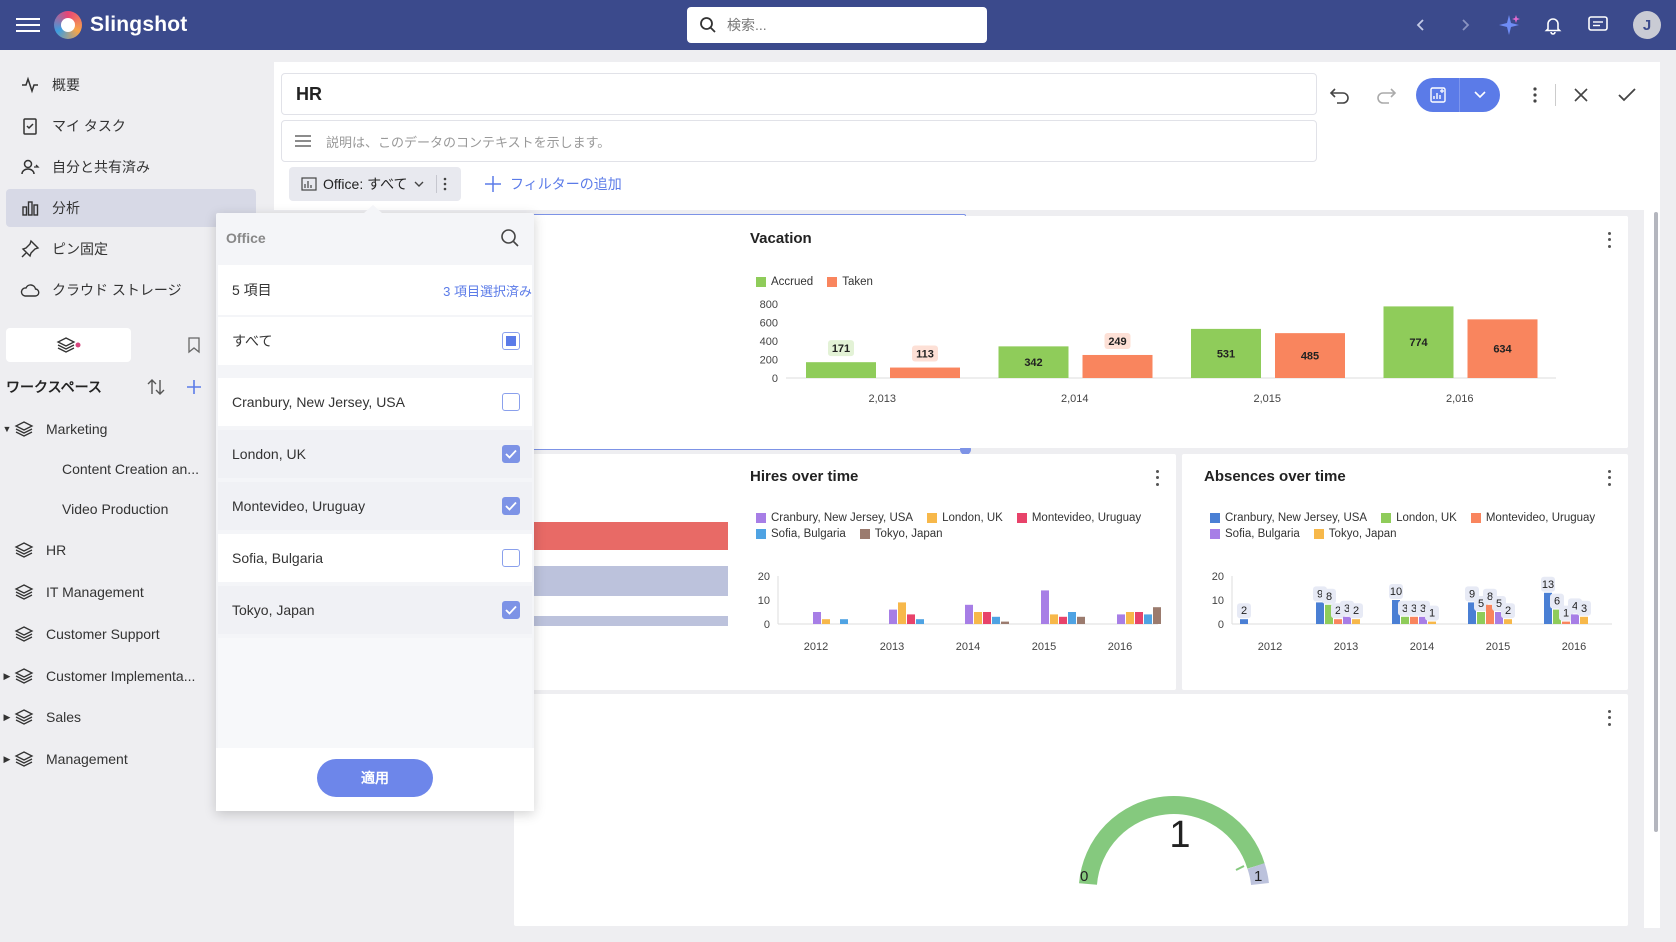 The height and width of the screenshot is (942, 1676). What do you see at coordinates (375, 184) in the screenshot?
I see `office-filter-chip: Office: すべて` at bounding box center [375, 184].